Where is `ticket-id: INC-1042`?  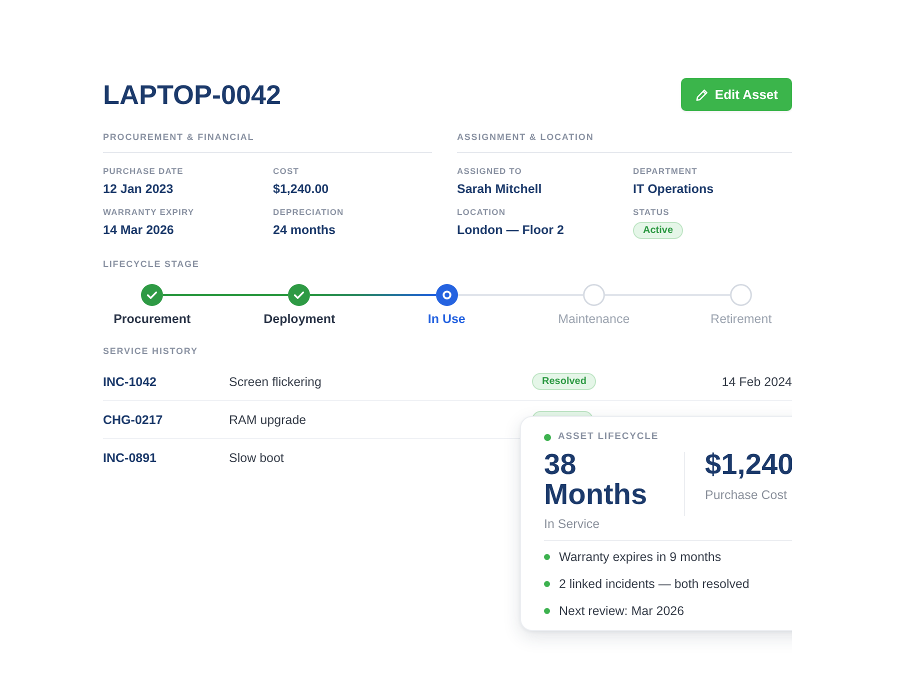 ticket-id: INC-1042 is located at coordinates (129, 381).